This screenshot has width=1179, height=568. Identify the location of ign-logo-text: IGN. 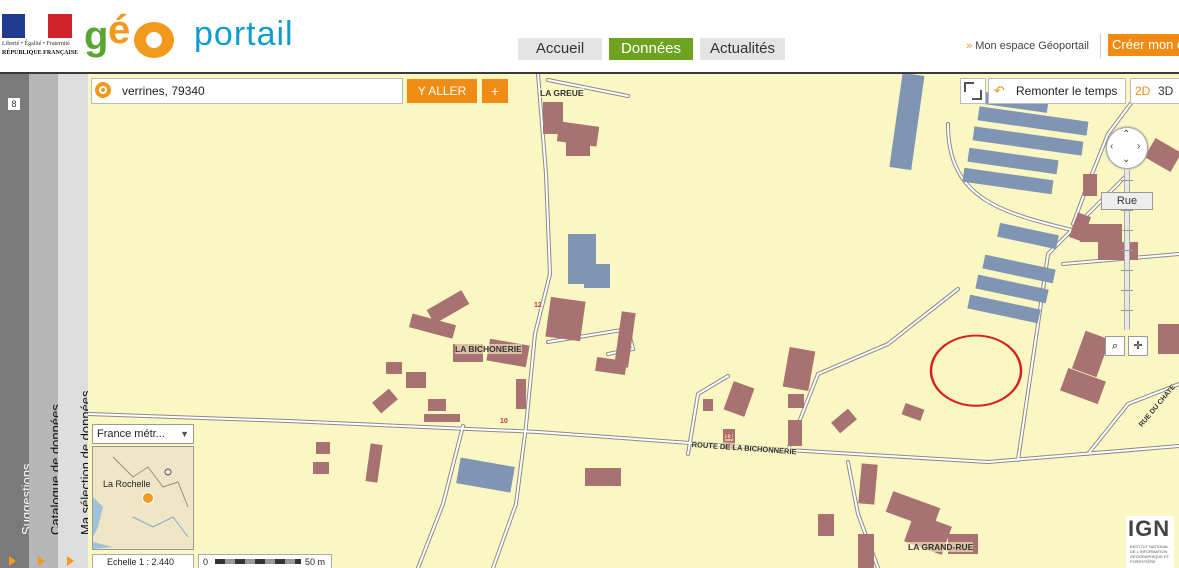
(1149, 528).